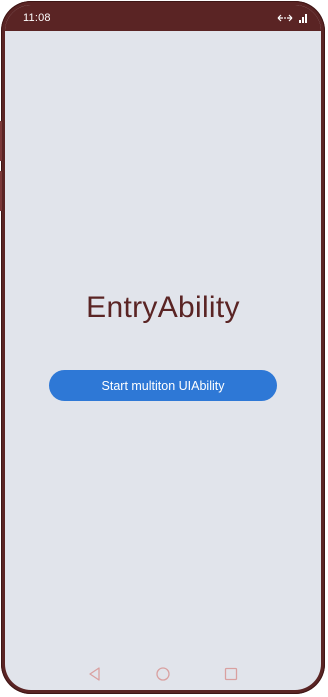  Describe the element at coordinates (163, 385) in the screenshot. I see `start-multiton-uiability-button: Start multiton UIAbility` at that location.